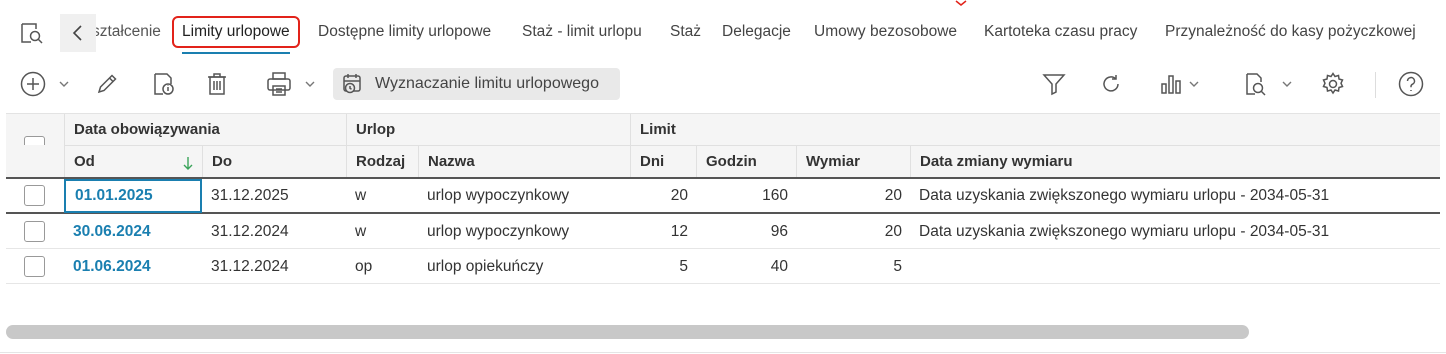 Image resolution: width=1446 pixels, height=354 pixels. Describe the element at coordinates (679, 195) in the screenshot. I see `cell-dni: 20` at that location.